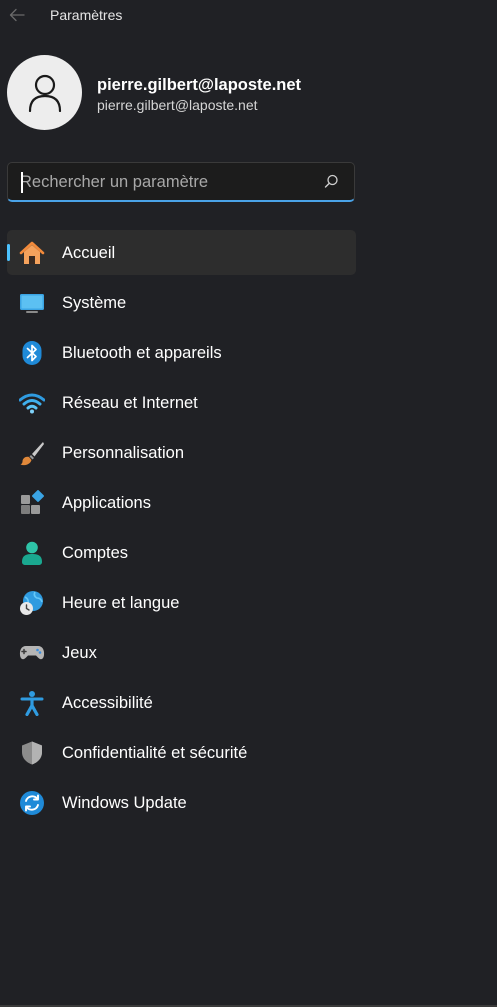 The image size is (497, 1007). What do you see at coordinates (95, 553) in the screenshot?
I see `sidebar-item-label: Comptes` at bounding box center [95, 553].